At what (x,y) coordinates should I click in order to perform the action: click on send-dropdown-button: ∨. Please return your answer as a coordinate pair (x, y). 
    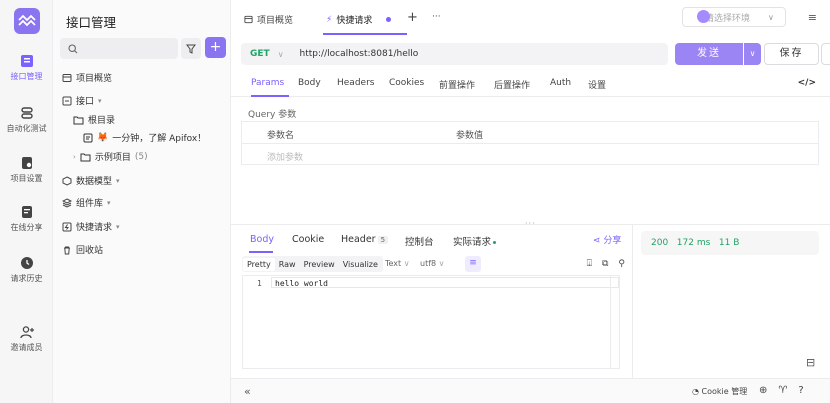
    Looking at the image, I should click on (752, 54).